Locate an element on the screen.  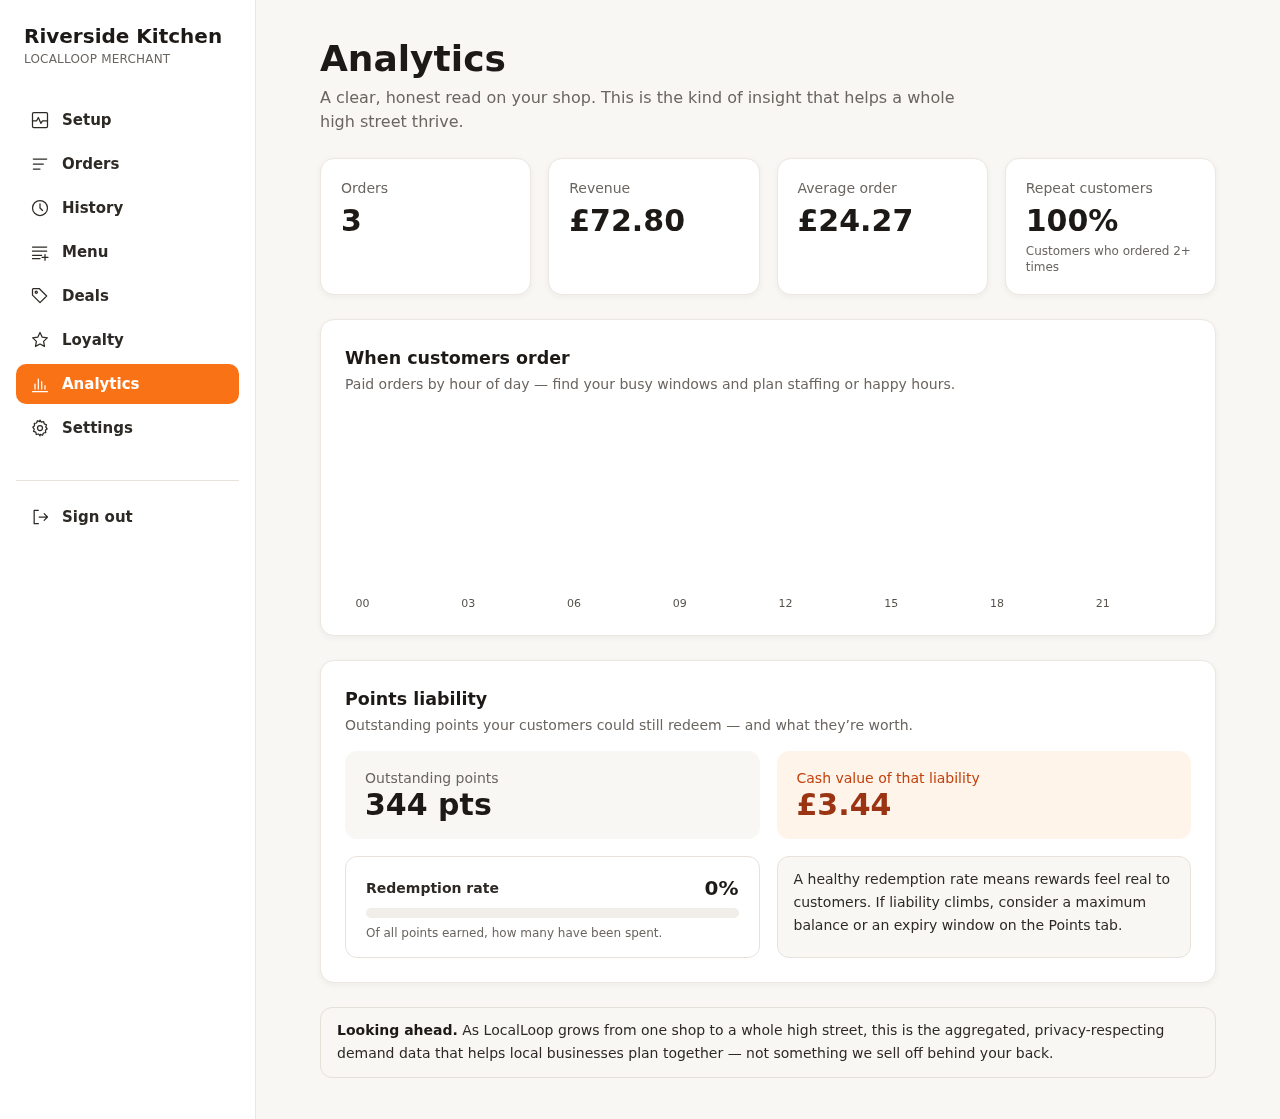
page-title: Analytics is located at coordinates (413, 59).